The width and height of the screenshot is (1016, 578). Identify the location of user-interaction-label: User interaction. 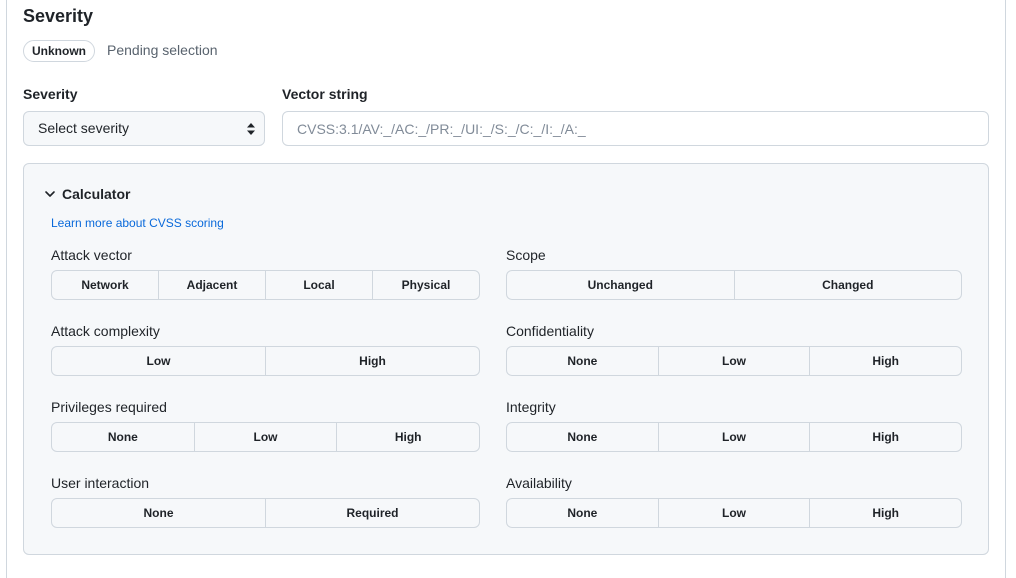
(100, 483).